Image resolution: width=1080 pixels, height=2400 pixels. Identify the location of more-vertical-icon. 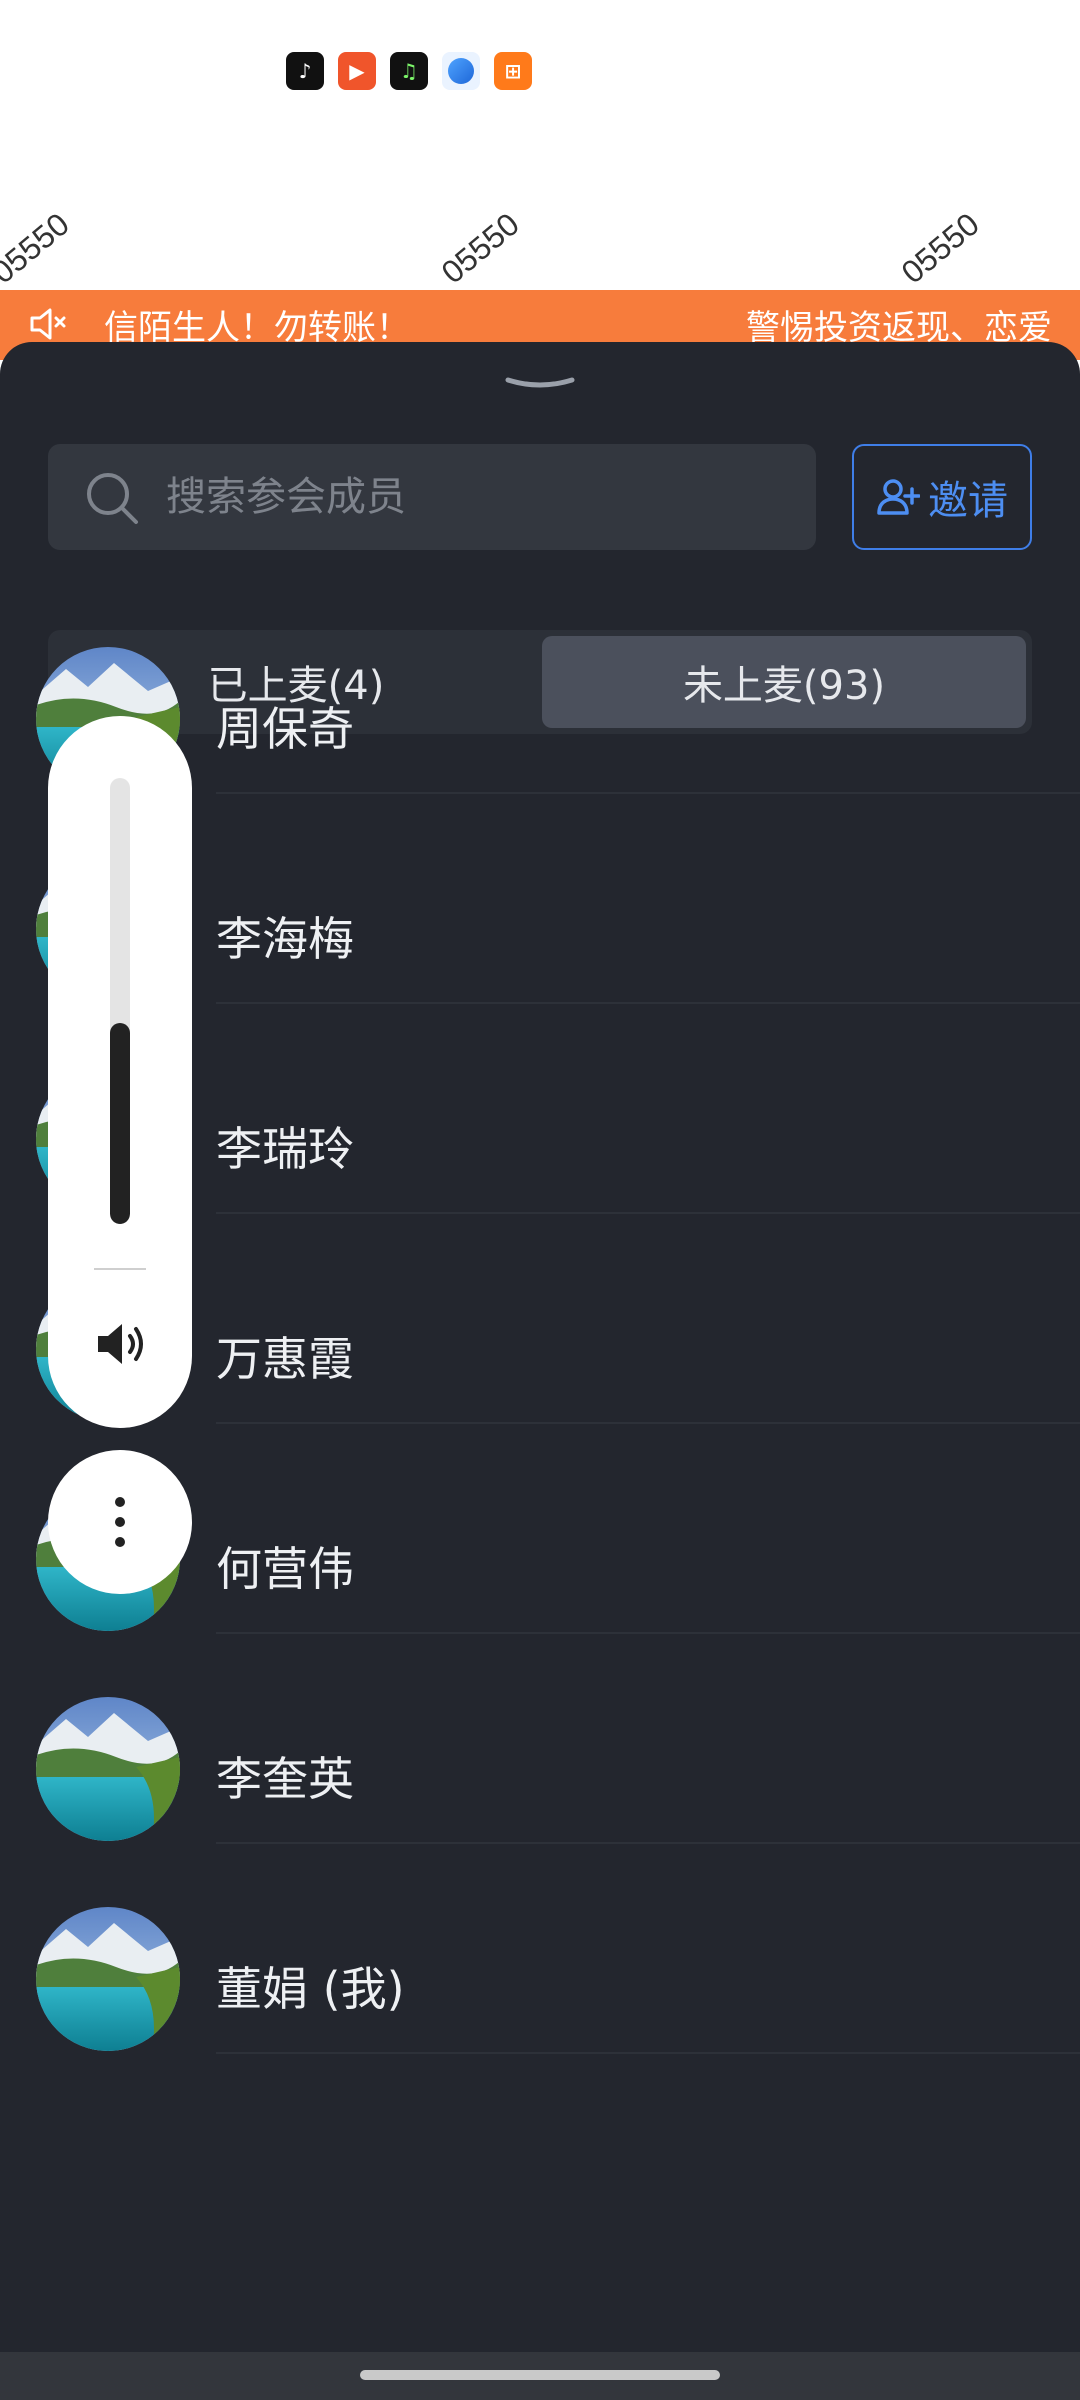
(120, 1522).